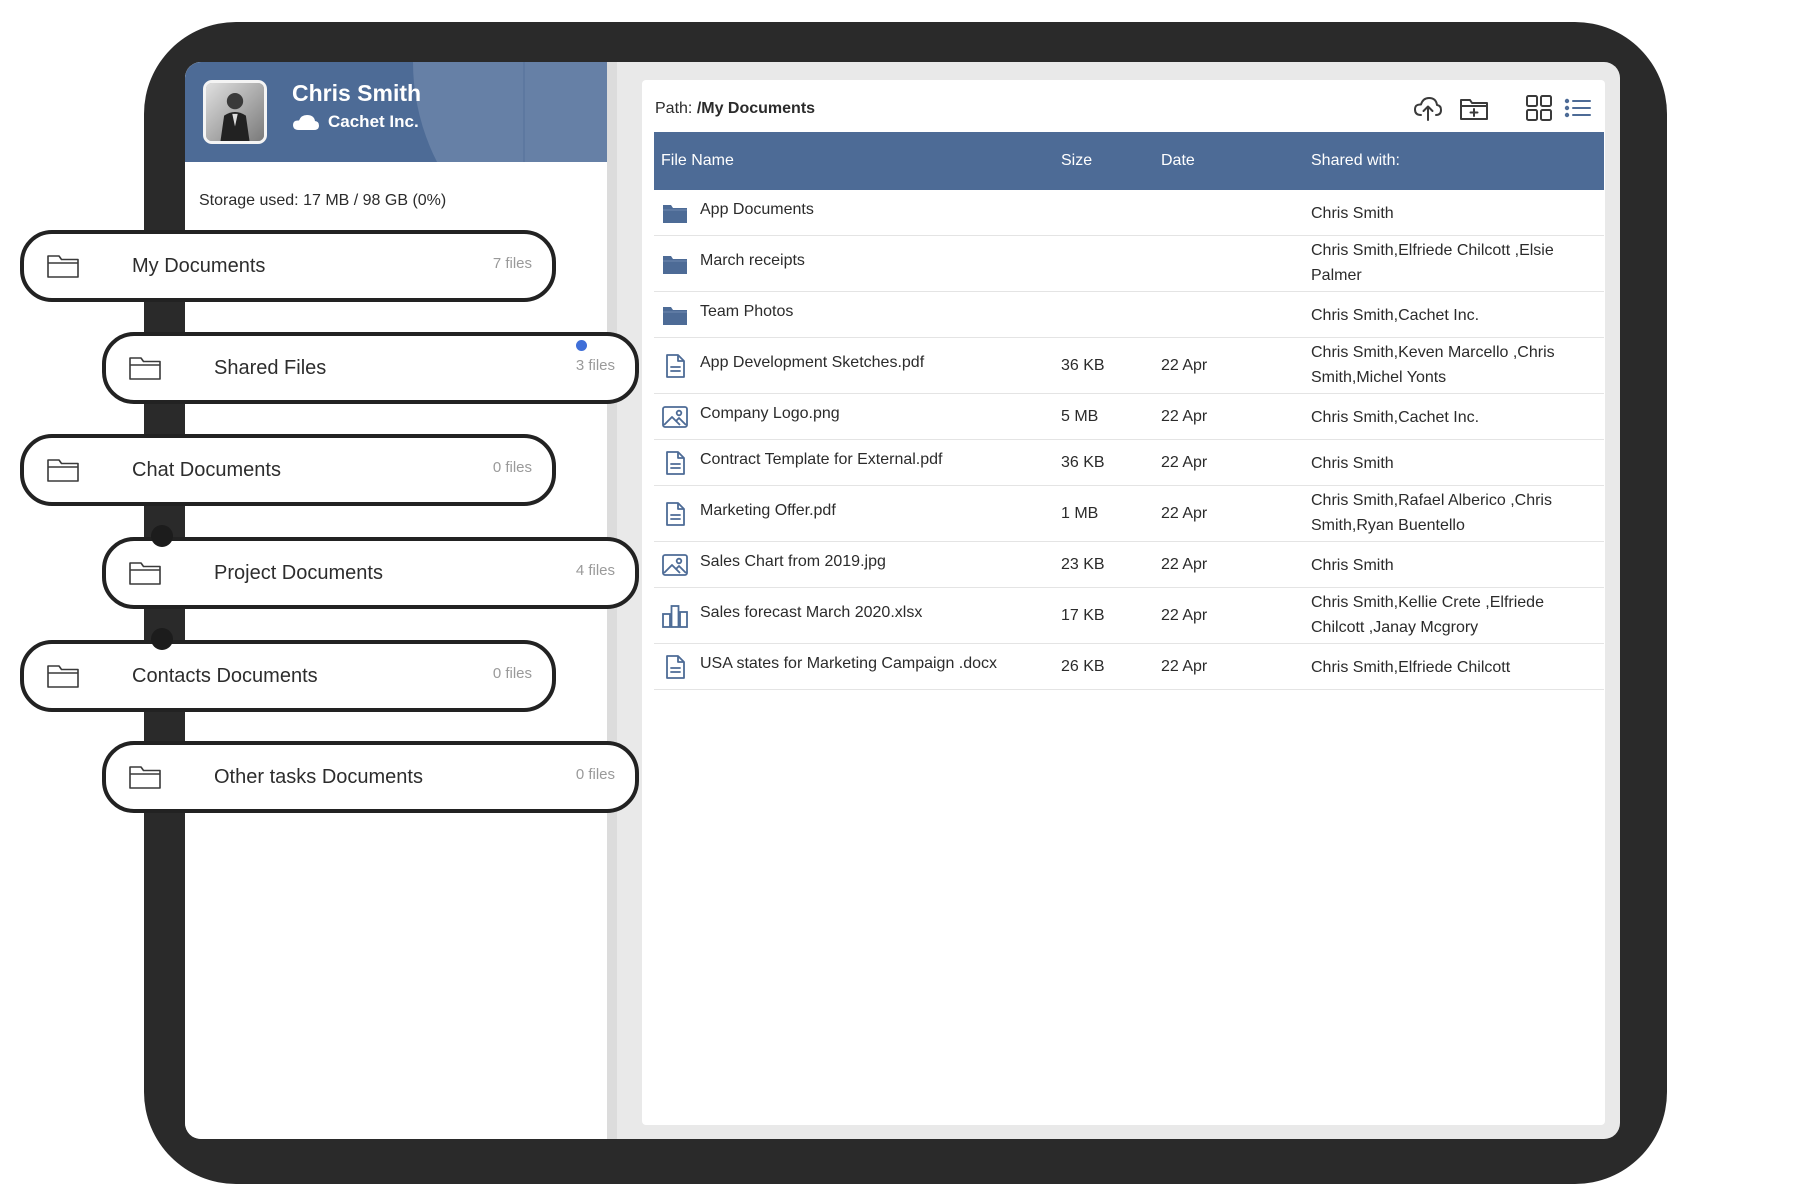 The width and height of the screenshot is (1800, 1200). I want to click on file-size: 23 KB, so click(1083, 564).